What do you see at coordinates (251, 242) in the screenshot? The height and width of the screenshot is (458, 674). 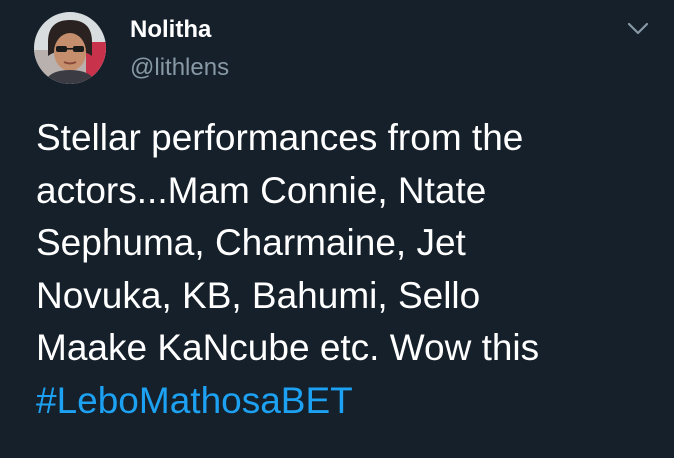 I see `tweet-text-line: Sephuma, Charmaine, Jet` at bounding box center [251, 242].